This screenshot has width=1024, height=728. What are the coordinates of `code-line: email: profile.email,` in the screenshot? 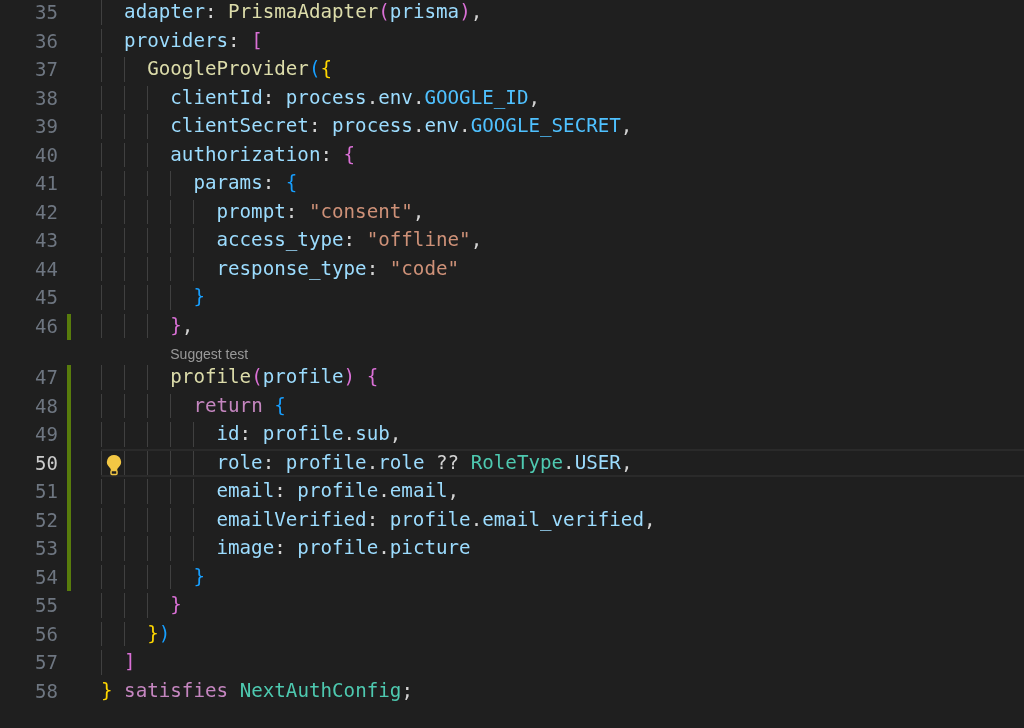 It's located at (338, 491).